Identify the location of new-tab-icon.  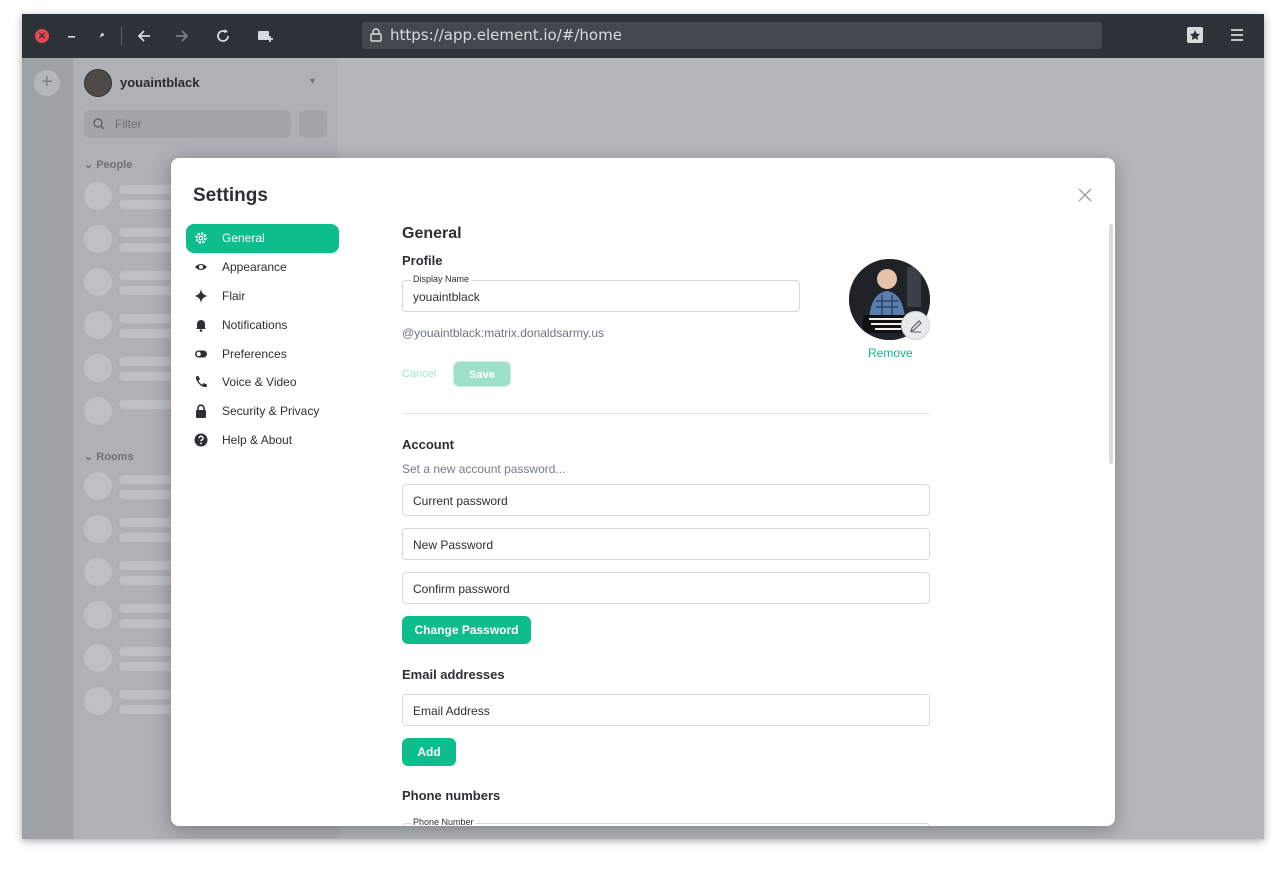
(265, 36).